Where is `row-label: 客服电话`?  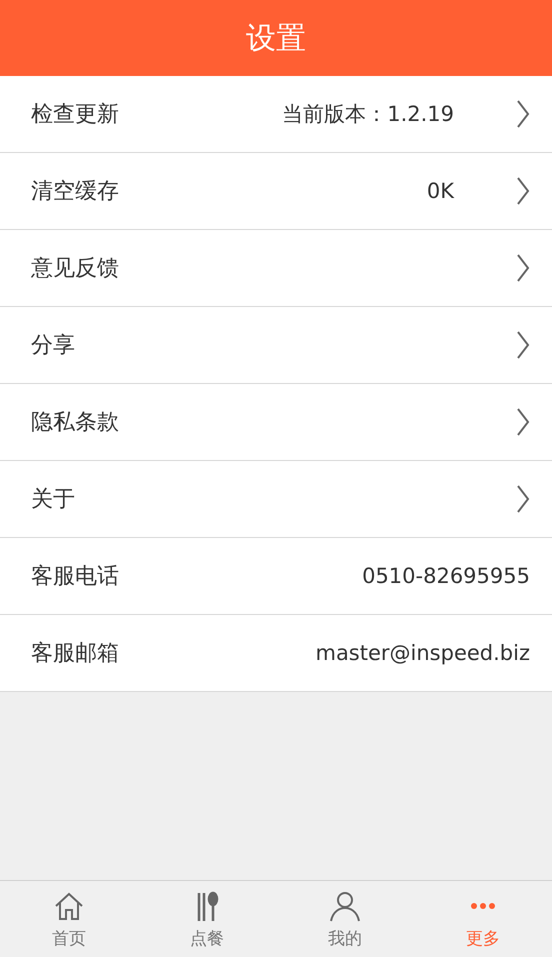 row-label: 客服电话 is located at coordinates (75, 577).